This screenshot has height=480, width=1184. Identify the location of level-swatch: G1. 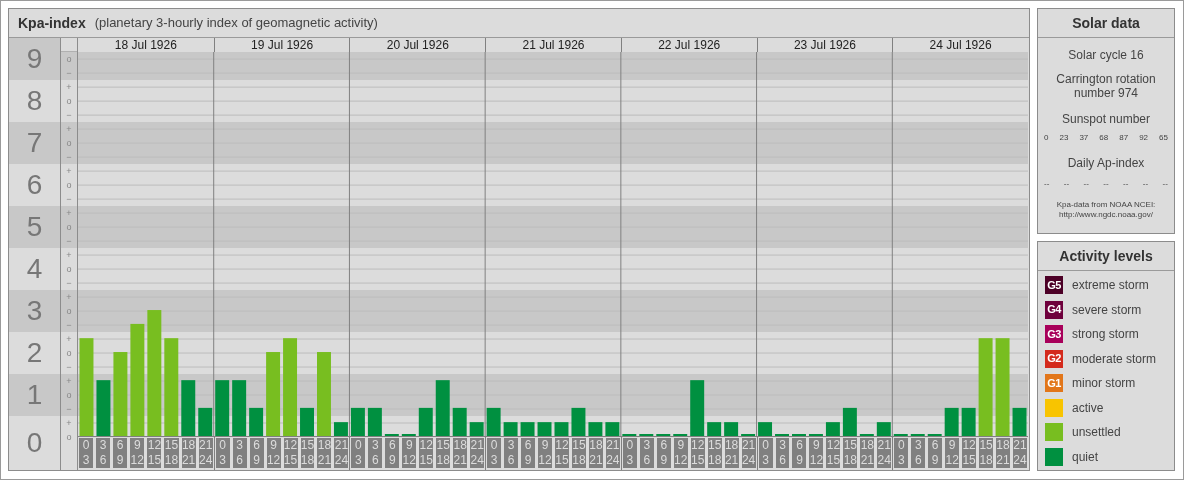
(1054, 383).